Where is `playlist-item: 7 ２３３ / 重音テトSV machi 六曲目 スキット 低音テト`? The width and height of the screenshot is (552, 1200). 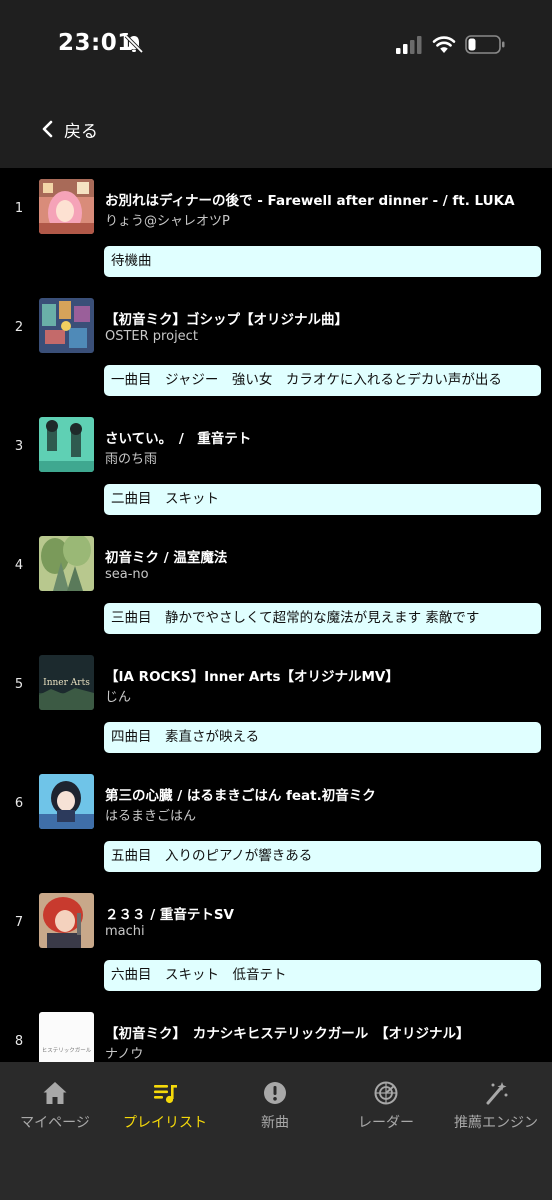
playlist-item: 7 ２３３ / 重音テトSV machi 六曲目 スキット 低音テト is located at coordinates (276, 941).